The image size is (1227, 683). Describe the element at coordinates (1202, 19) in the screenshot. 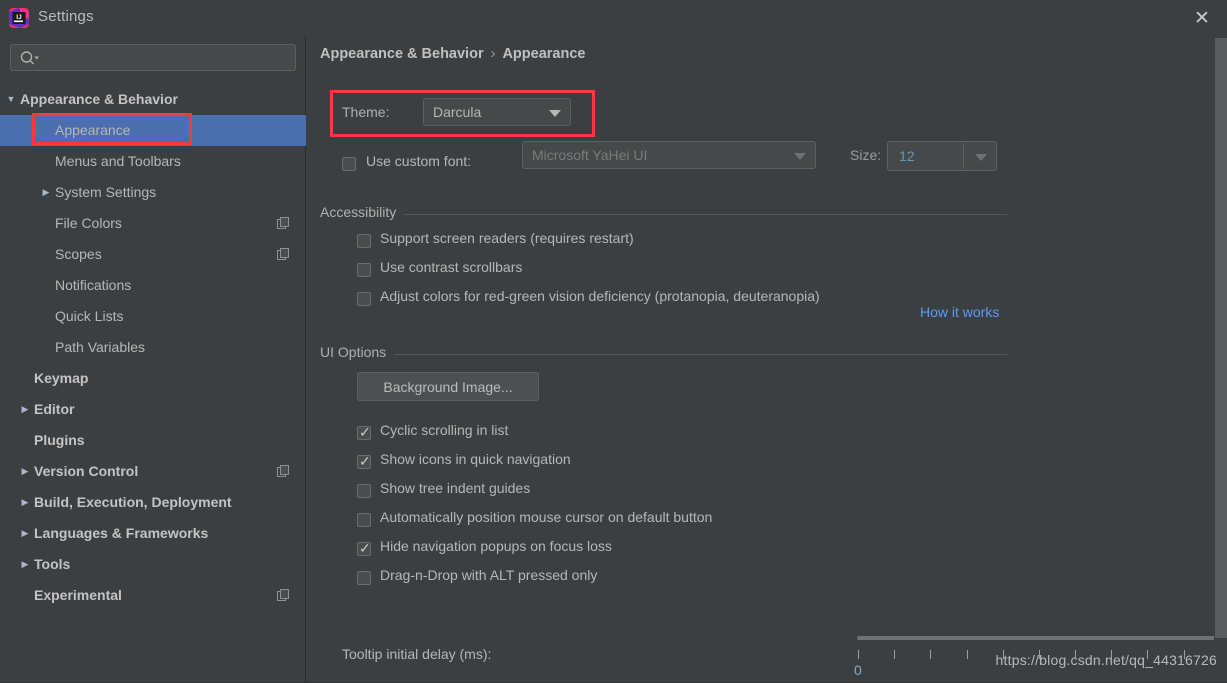

I see `close-icon: ✕` at that location.